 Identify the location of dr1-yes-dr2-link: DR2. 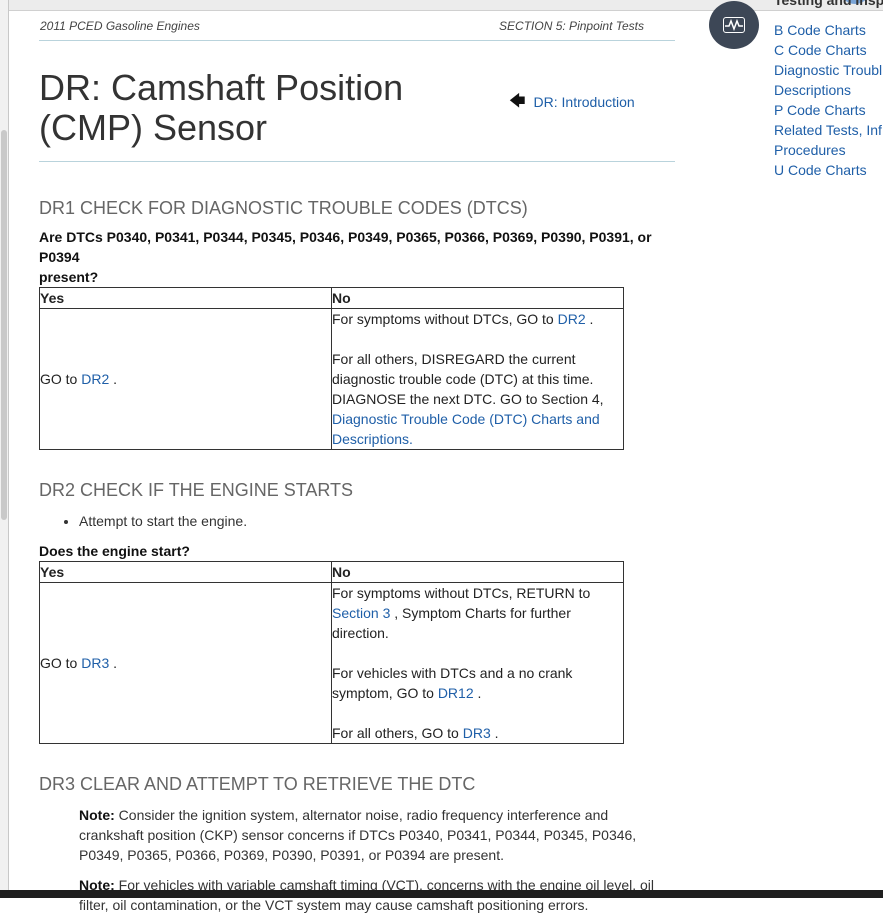
(95, 379).